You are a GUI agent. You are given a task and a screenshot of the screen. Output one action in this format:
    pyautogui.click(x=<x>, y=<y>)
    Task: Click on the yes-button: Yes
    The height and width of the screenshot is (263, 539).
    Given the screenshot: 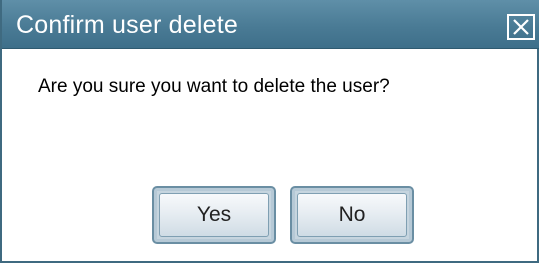 What is the action you would take?
    pyautogui.click(x=214, y=215)
    